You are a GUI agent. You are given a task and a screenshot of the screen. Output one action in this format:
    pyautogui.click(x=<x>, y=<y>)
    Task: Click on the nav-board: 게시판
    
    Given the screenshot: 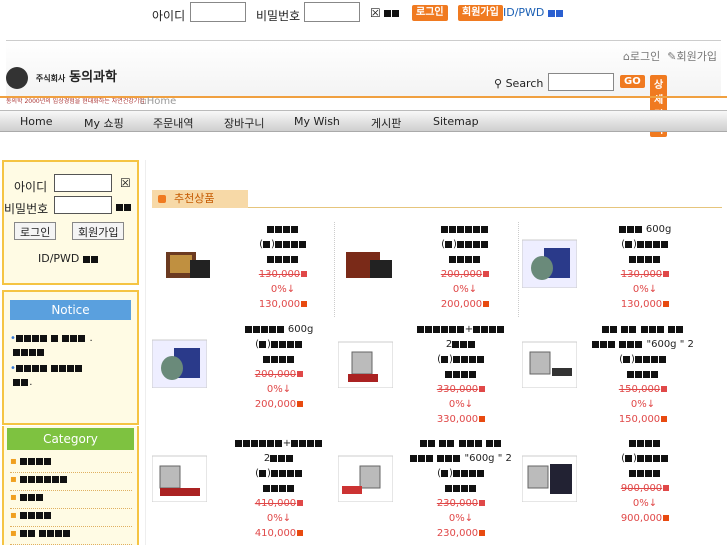 What is the action you would take?
    pyautogui.click(x=386, y=123)
    